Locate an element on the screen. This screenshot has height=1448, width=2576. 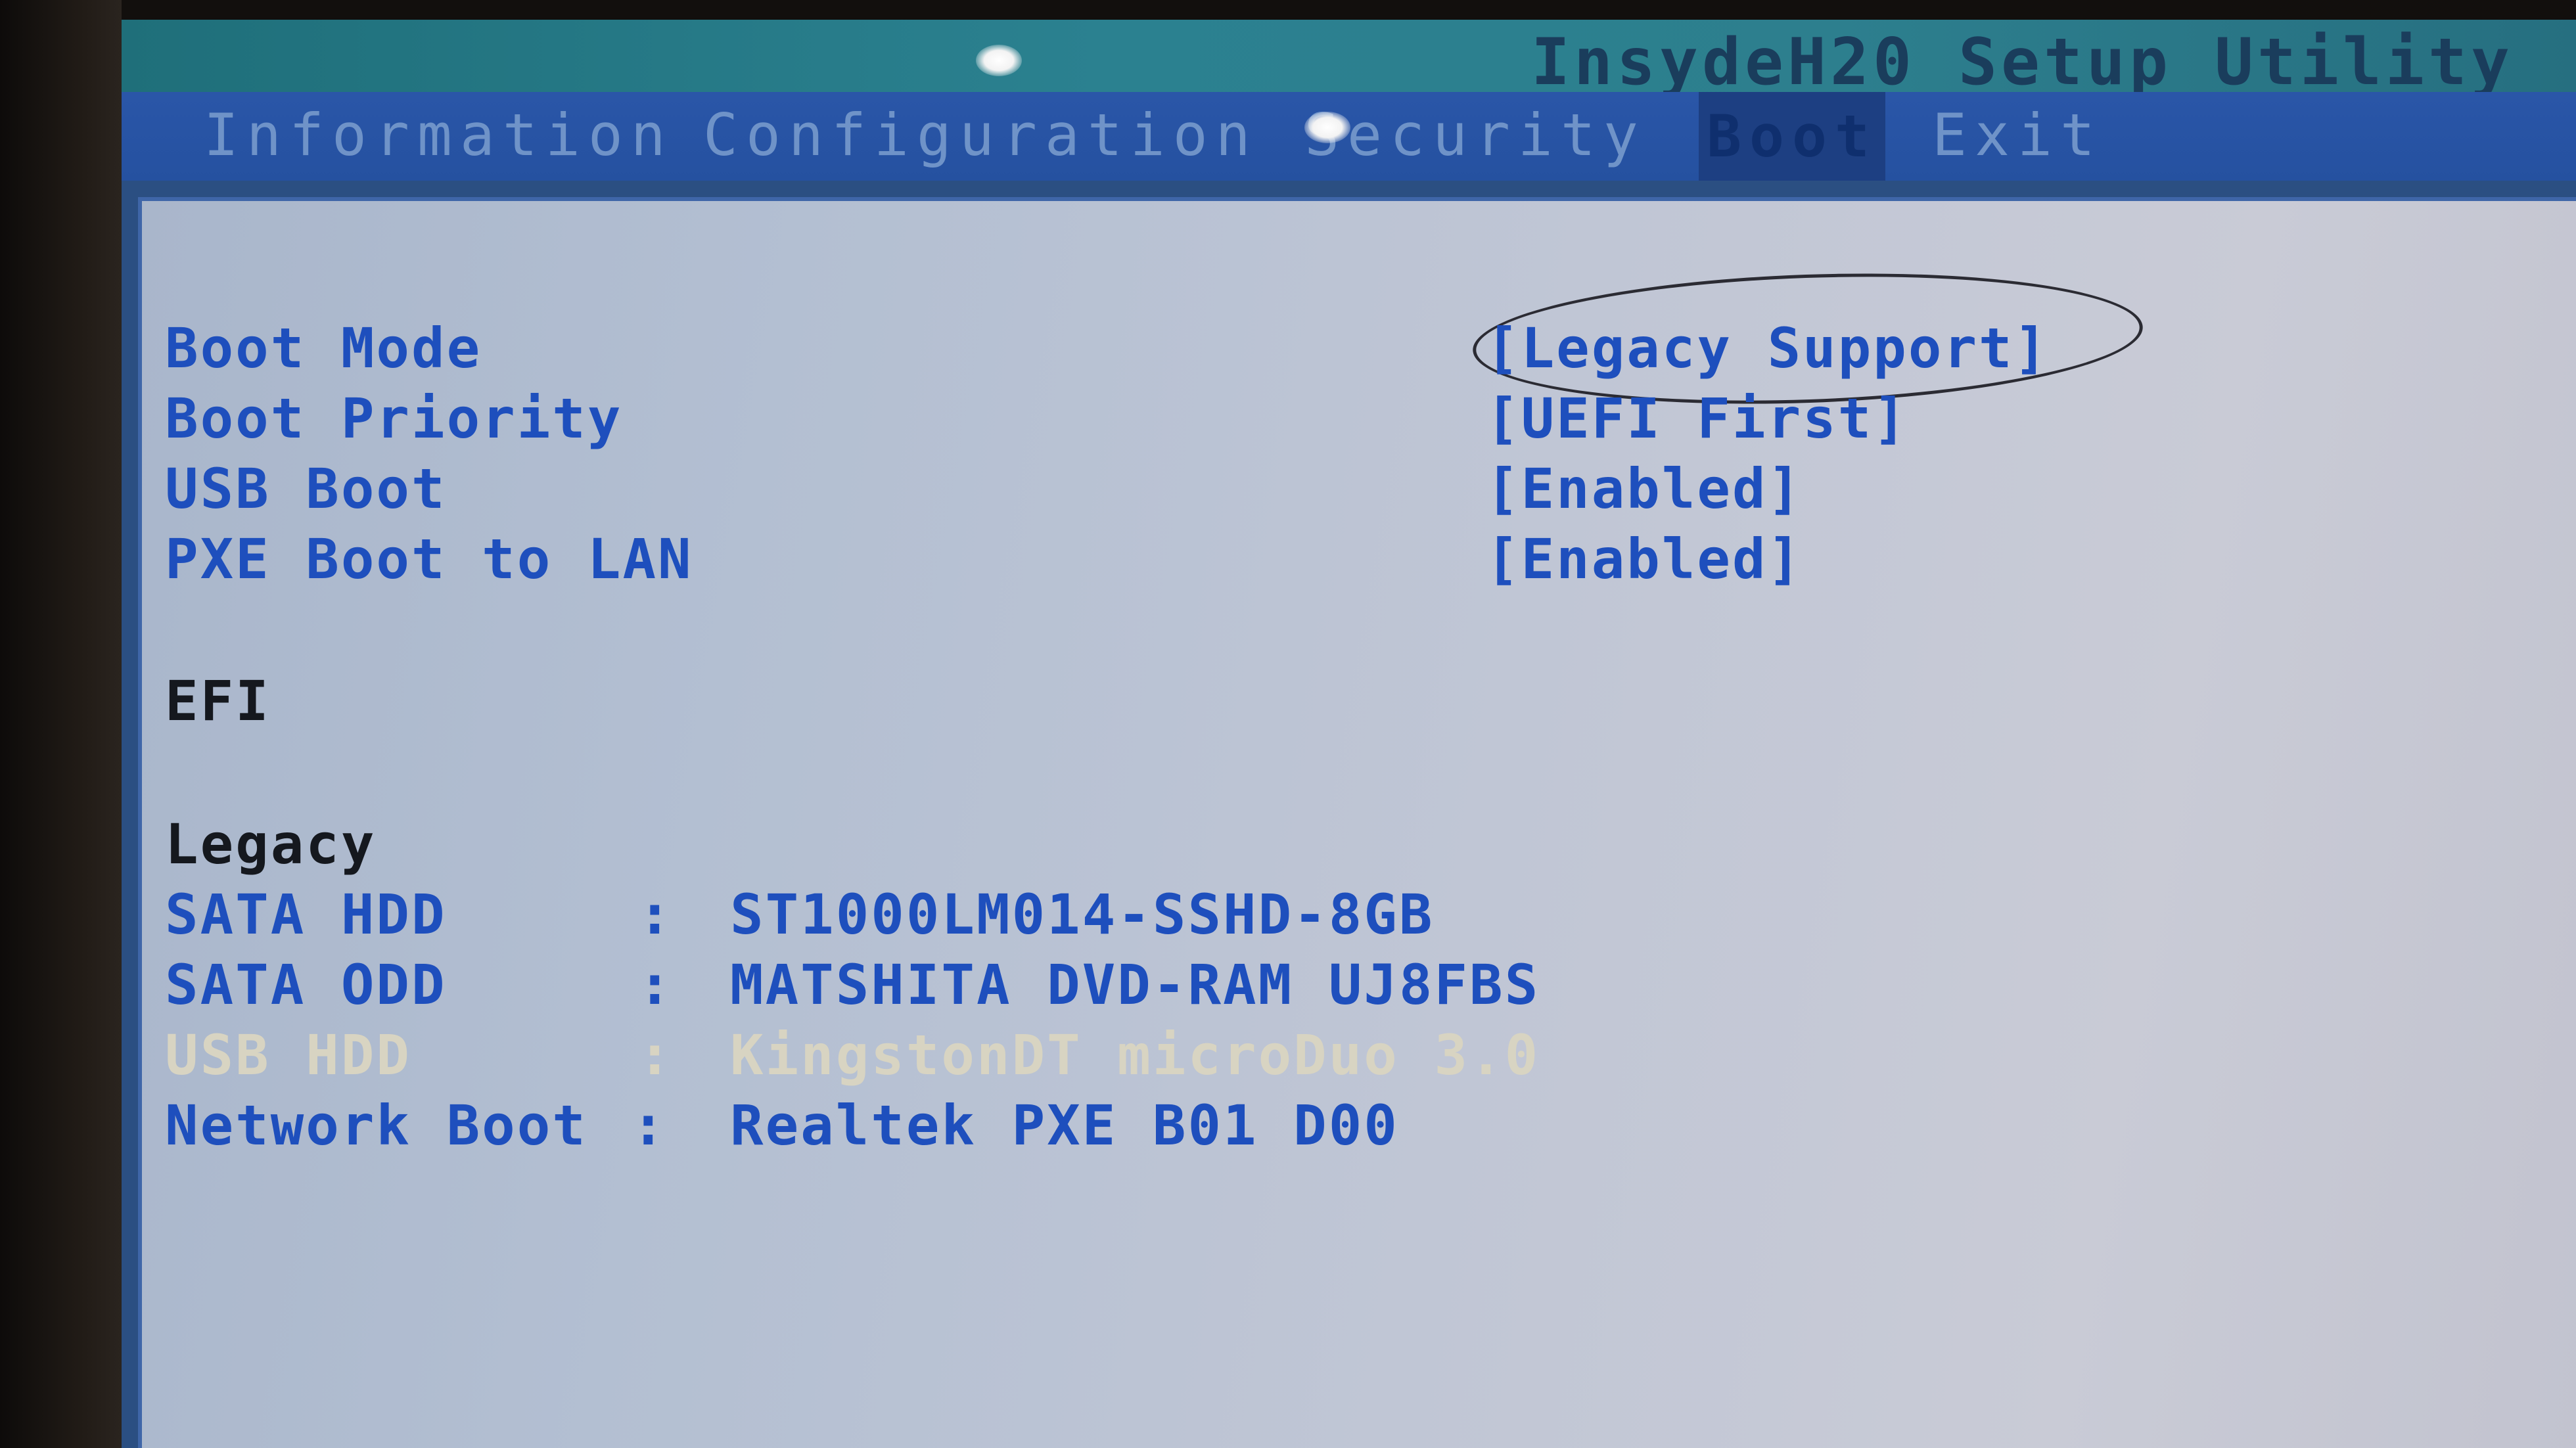
pxe-boot-label: PXE Boot to LAN is located at coordinates (429, 559).